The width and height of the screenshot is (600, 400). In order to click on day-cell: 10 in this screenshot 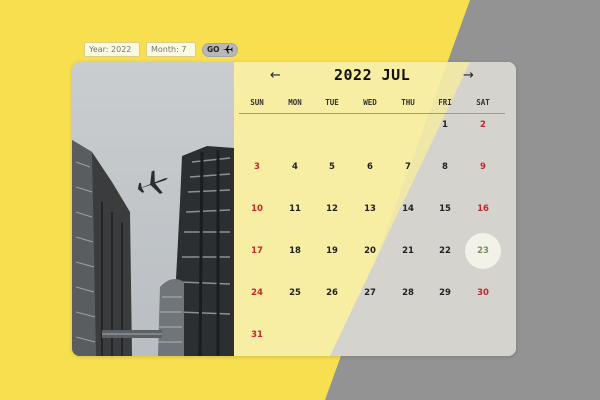, I will do `click(257, 209)`.